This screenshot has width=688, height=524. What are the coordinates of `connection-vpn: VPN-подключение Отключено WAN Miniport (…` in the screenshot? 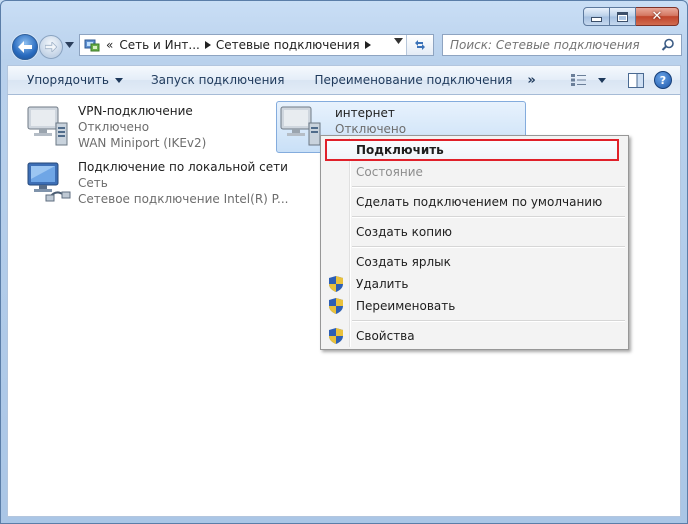 It's located at (116, 127).